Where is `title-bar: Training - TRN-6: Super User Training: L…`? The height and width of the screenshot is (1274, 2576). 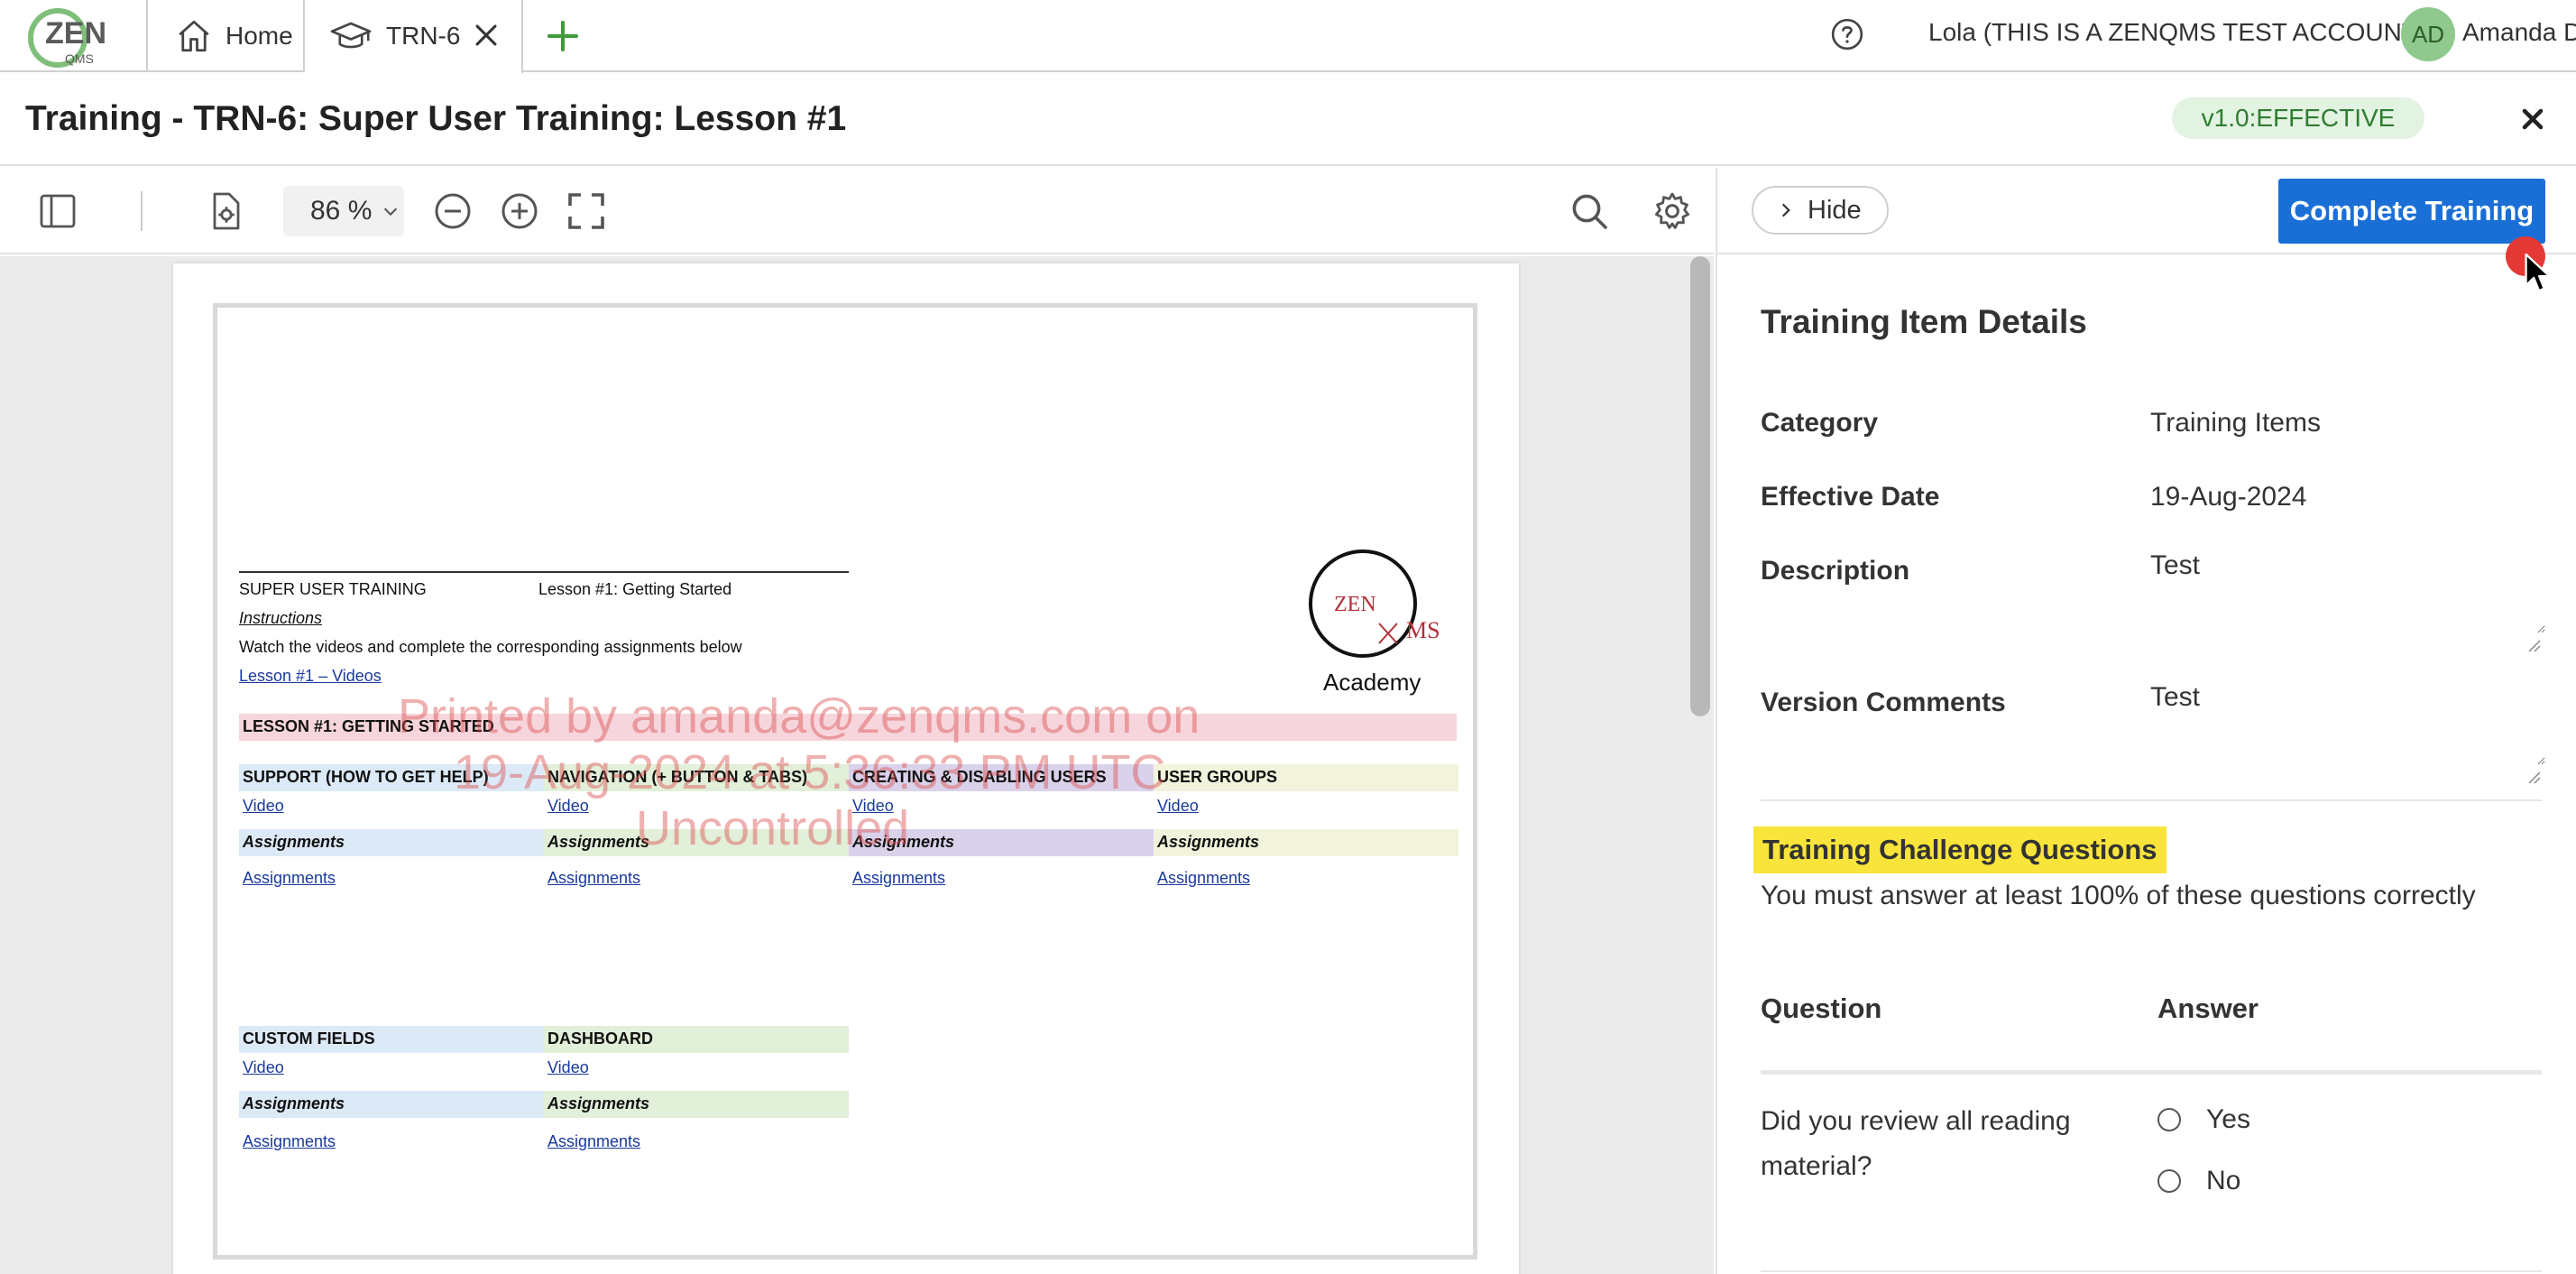 title-bar: Training - TRN-6: Super User Training: L… is located at coordinates (1288, 119).